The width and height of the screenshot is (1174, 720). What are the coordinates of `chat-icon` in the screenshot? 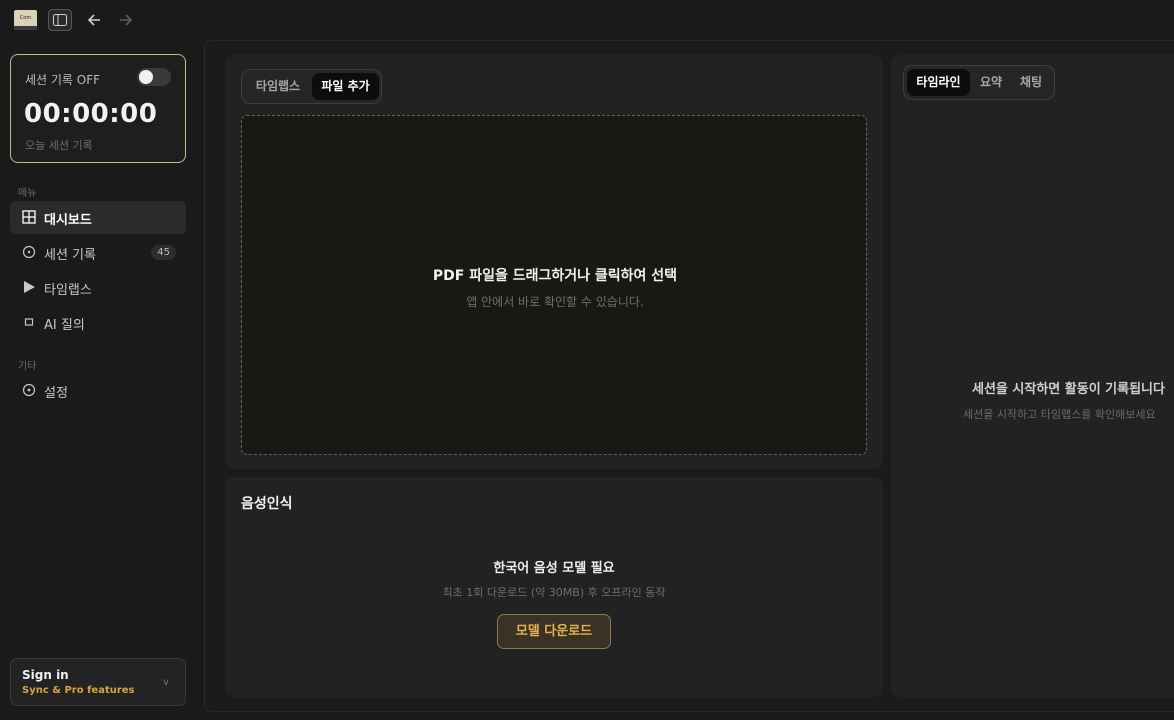 It's located at (29, 322).